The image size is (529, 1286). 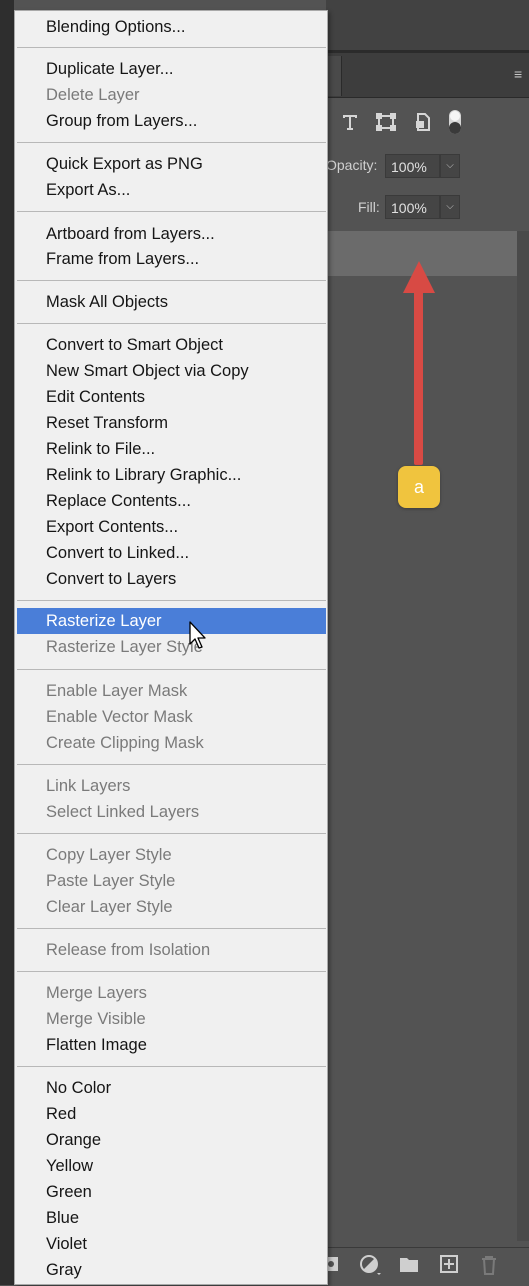 What do you see at coordinates (455, 124) in the screenshot?
I see `filter-toggle-icon` at bounding box center [455, 124].